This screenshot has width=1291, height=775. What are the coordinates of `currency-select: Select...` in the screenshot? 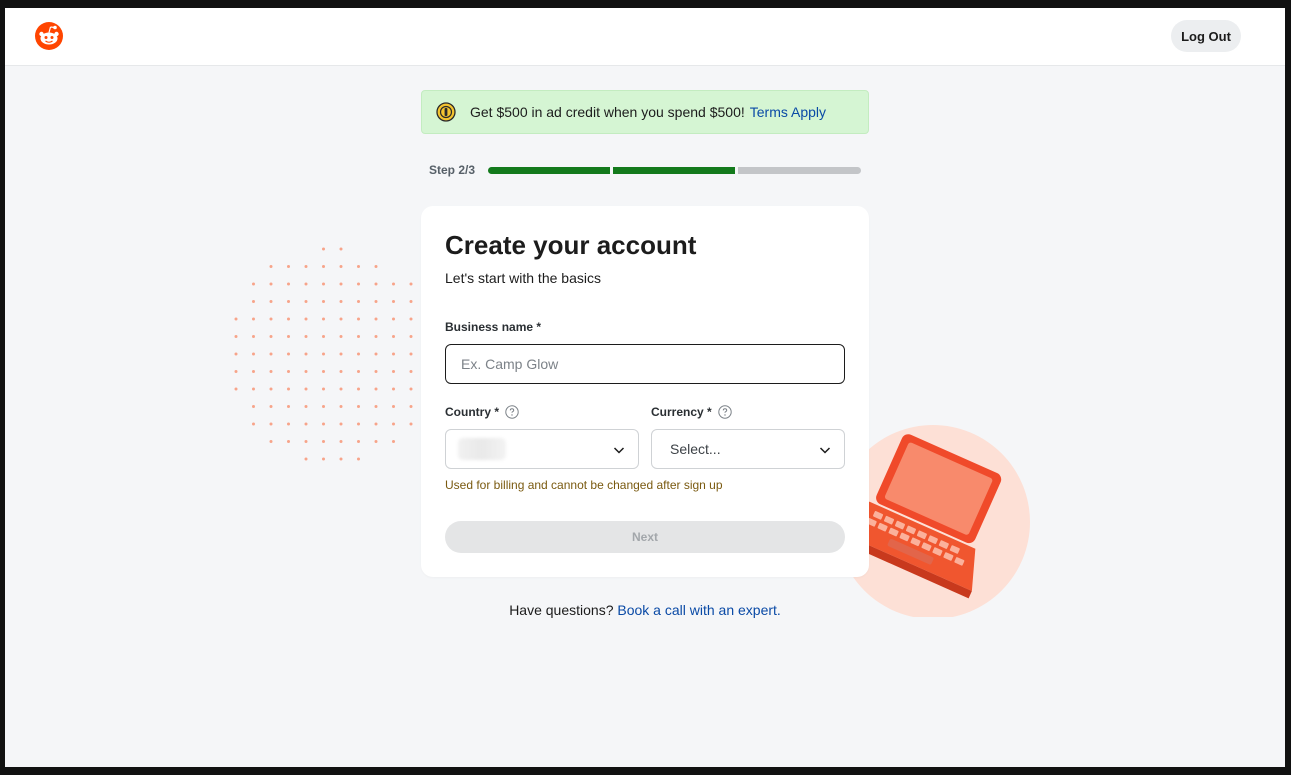 It's located at (748, 449).